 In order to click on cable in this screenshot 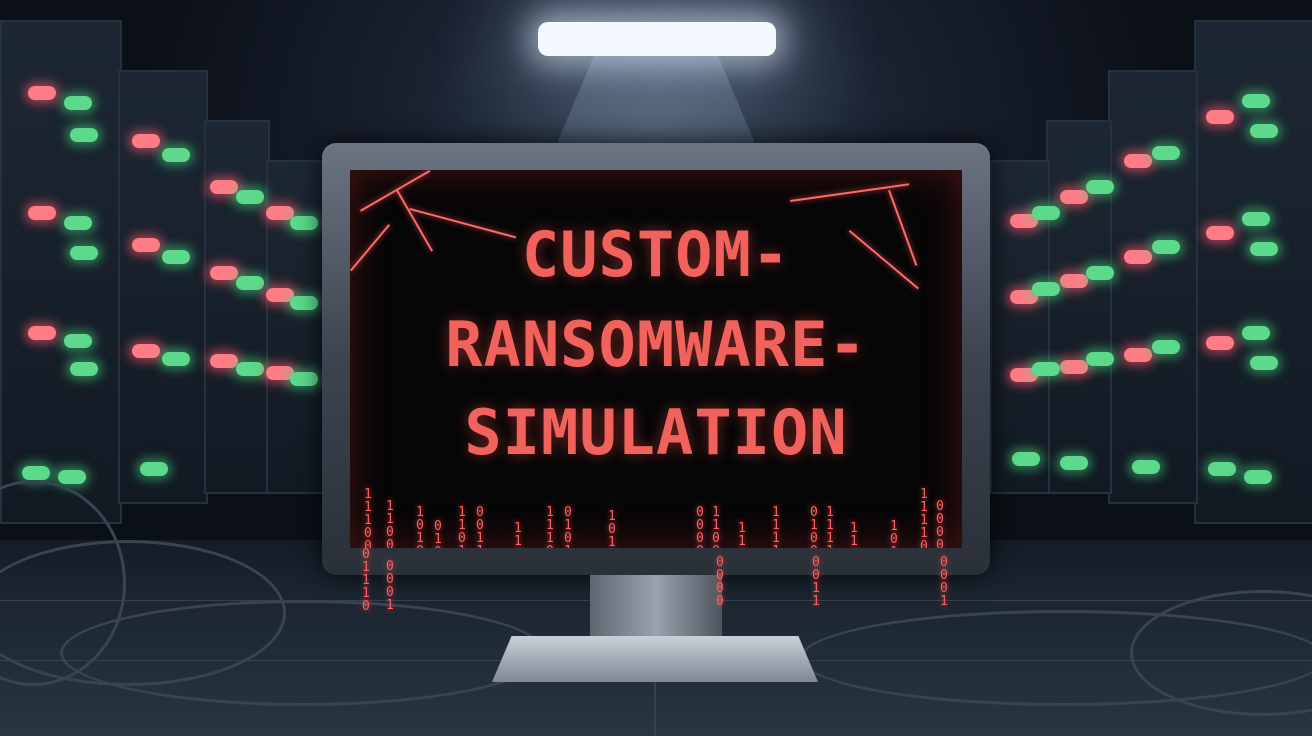, I will do `click(303, 653)`.